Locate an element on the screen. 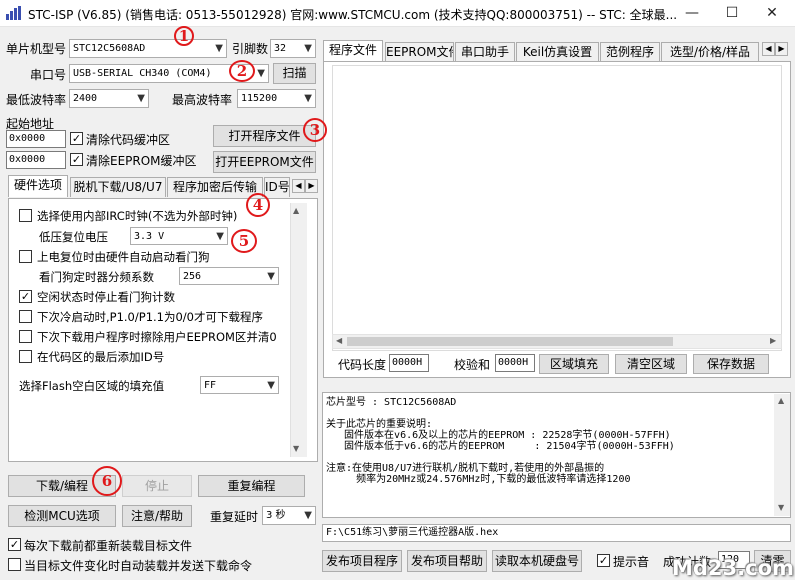 This screenshot has height=580, width=795. erase-eeprom-checkbox is located at coordinates (25, 336).